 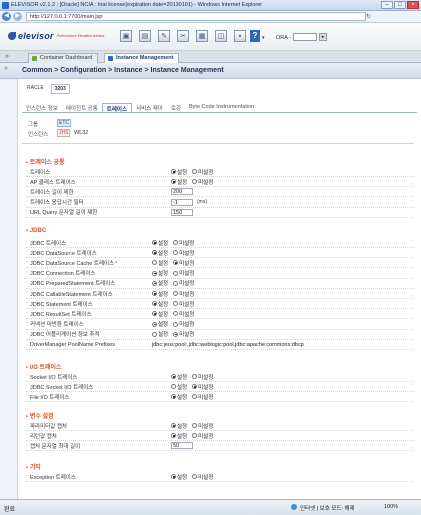 I want to click on setting-input: -1, so click(x=182, y=202).